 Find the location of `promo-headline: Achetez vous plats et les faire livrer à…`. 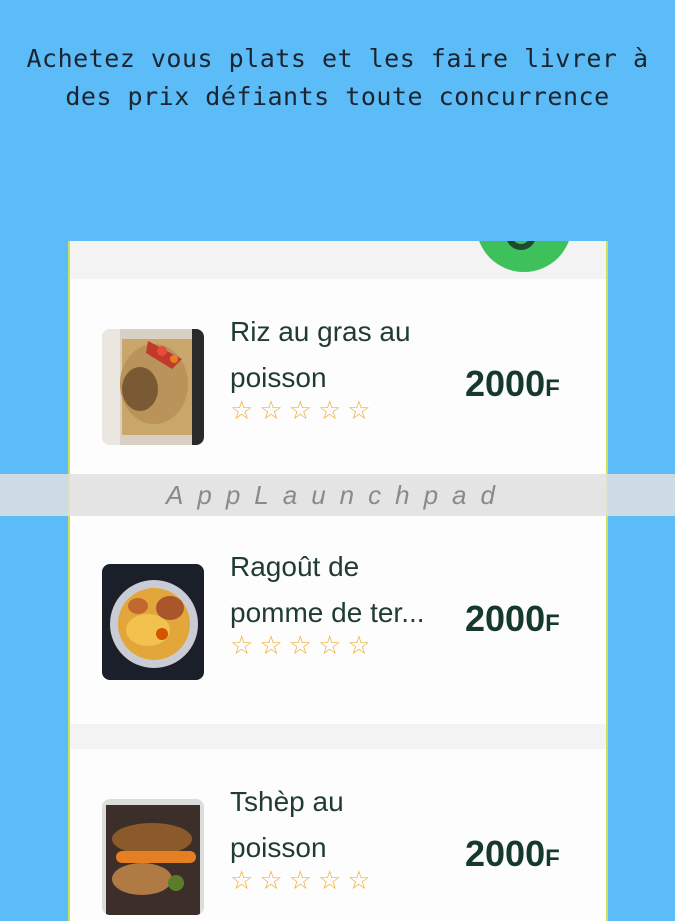

promo-headline: Achetez vous plats et les faire livrer à… is located at coordinates (337, 78).